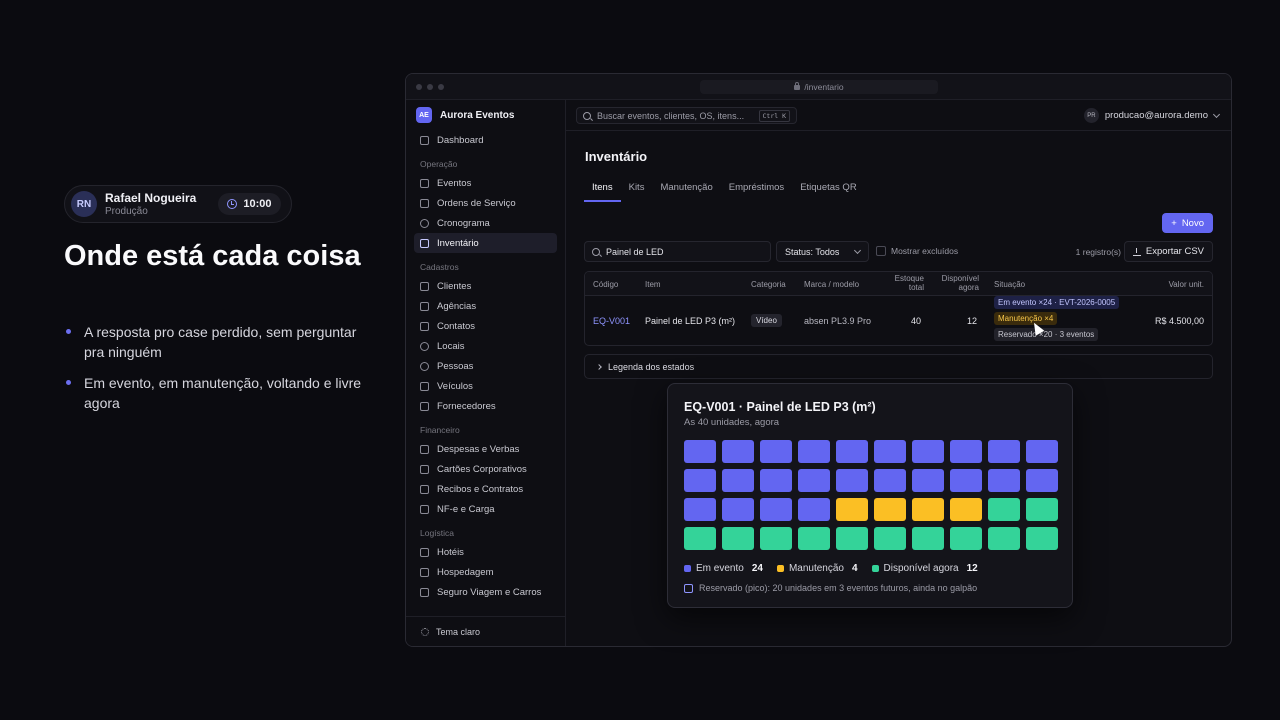  Describe the element at coordinates (485, 306) in the screenshot. I see `sidebar-item-agencias: Agências` at that location.